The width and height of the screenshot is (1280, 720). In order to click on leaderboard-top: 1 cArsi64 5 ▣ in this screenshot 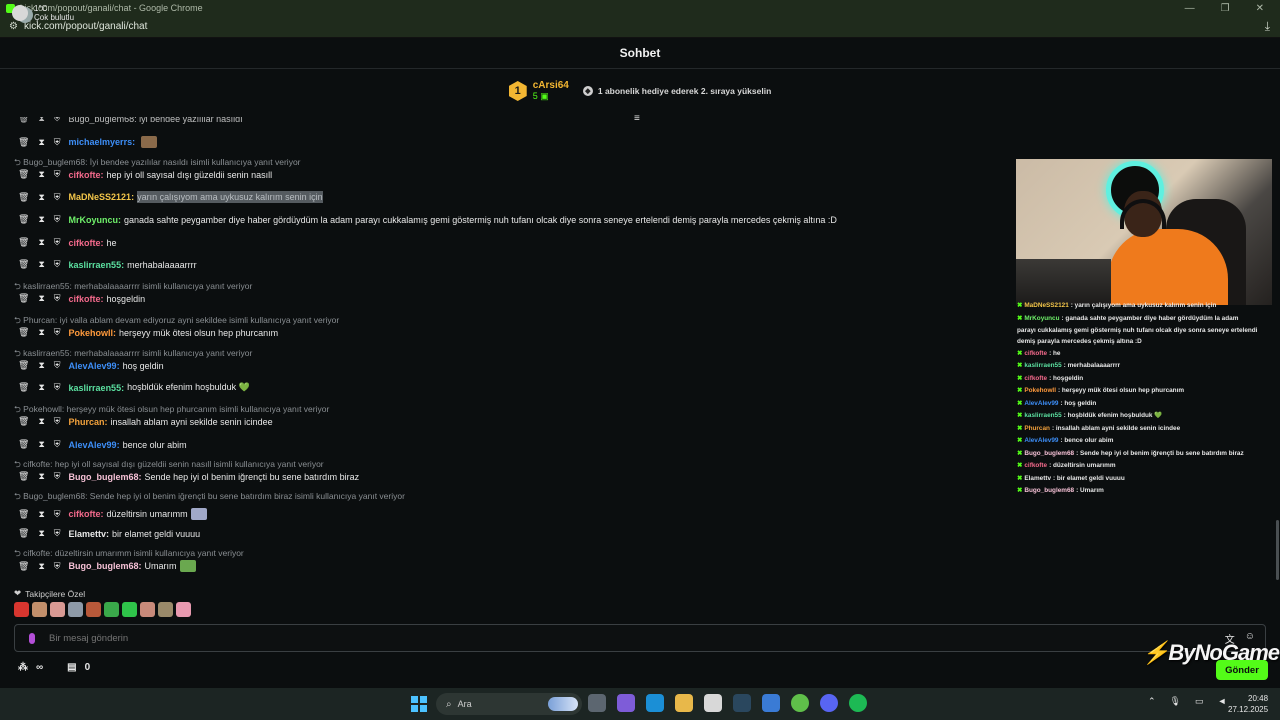, I will do `click(538, 91)`.